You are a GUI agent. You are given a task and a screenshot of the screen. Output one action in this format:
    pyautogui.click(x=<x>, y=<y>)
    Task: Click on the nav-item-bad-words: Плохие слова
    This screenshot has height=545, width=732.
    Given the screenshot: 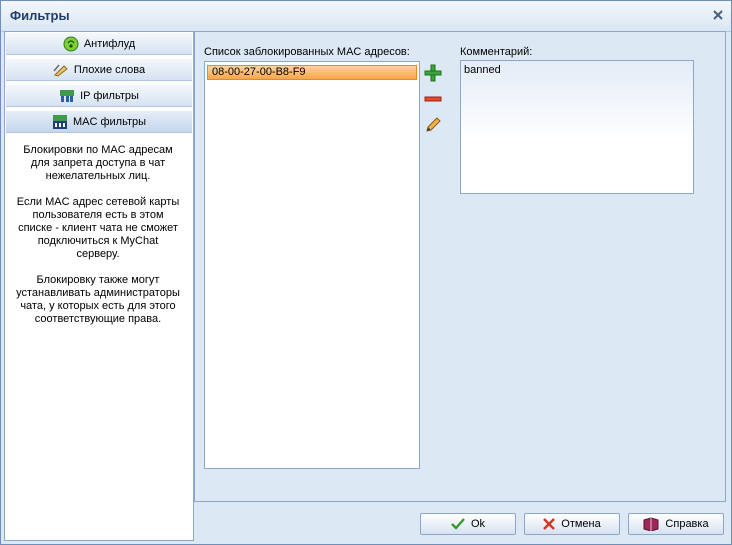 What is the action you would take?
    pyautogui.click(x=99, y=70)
    